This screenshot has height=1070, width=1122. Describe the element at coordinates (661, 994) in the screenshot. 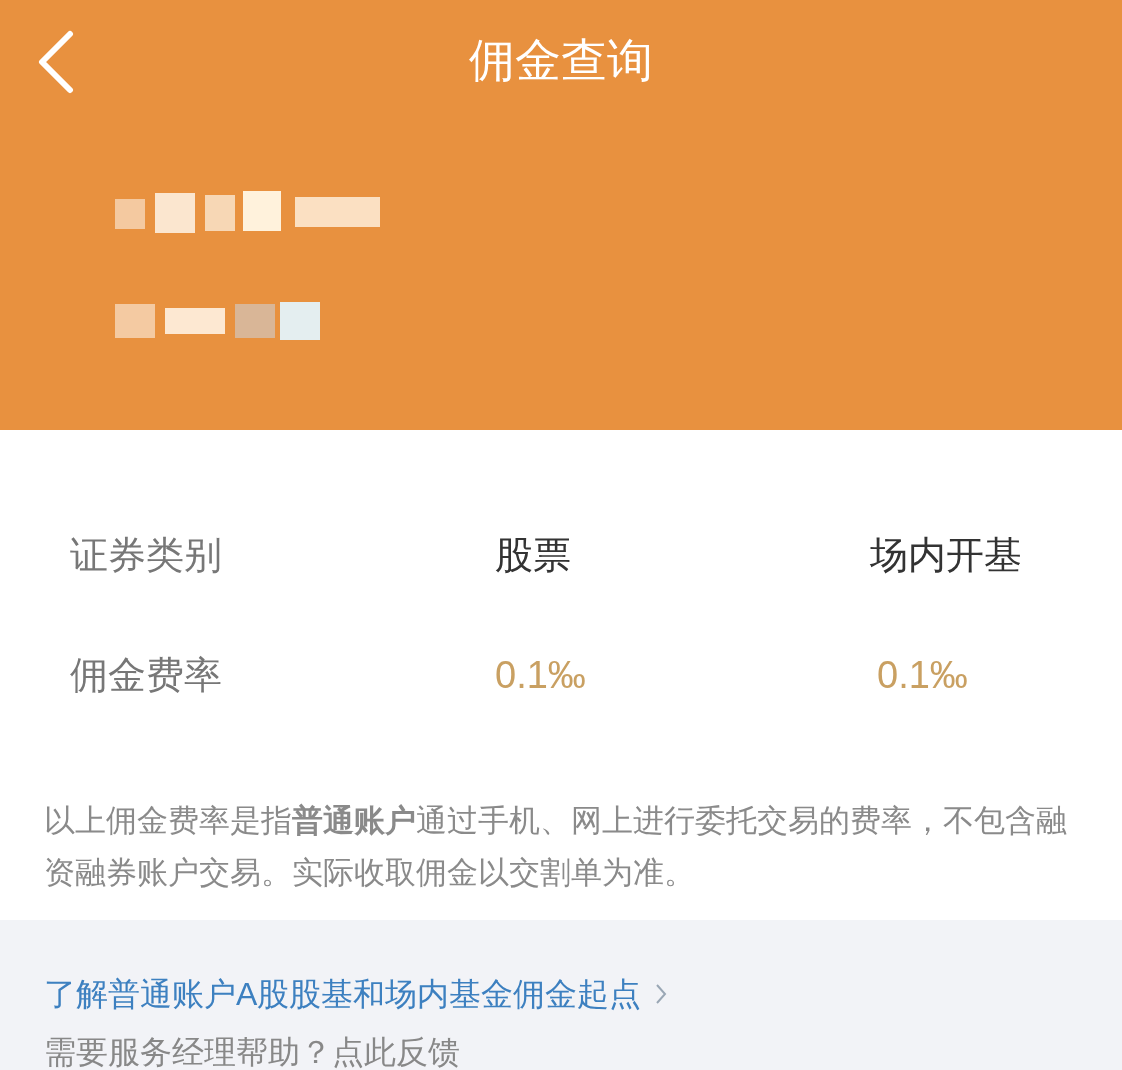

I see `chevron-right-icon` at that location.